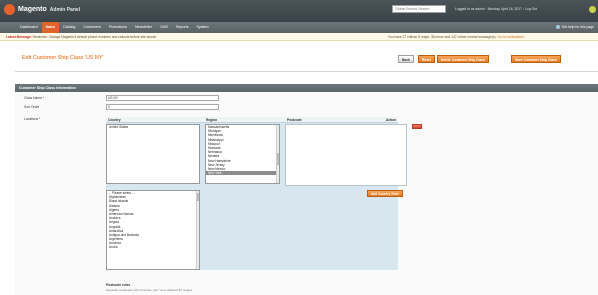 The width and height of the screenshot is (598, 295). I want to click on global-search-input: Global Record Search, so click(419, 9).